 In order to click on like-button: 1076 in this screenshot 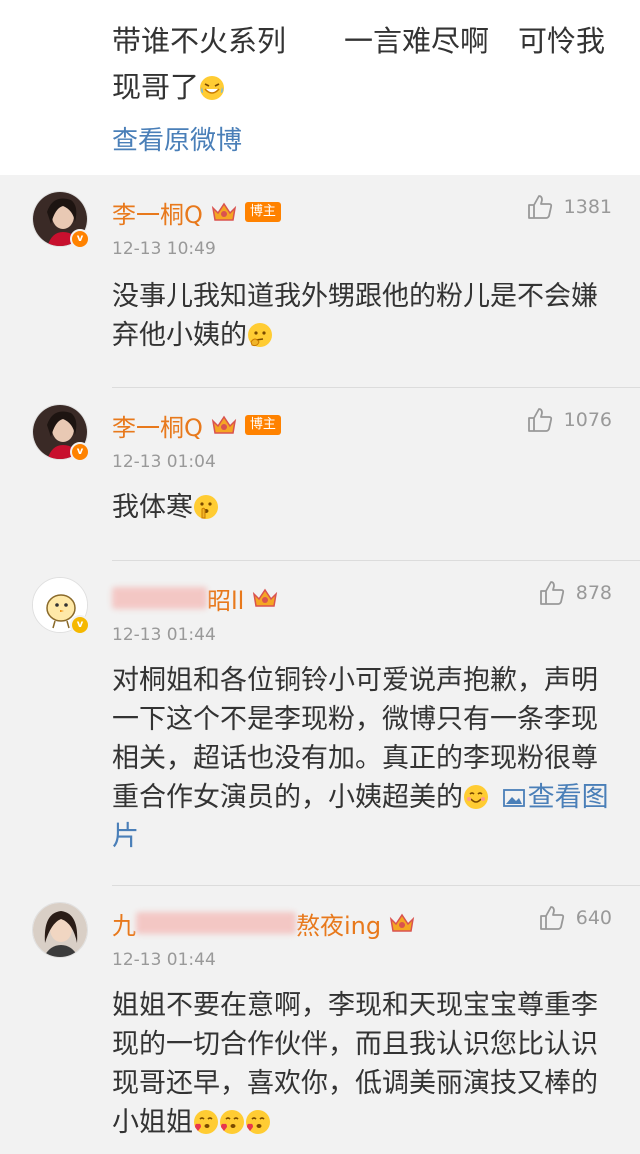, I will do `click(569, 420)`.